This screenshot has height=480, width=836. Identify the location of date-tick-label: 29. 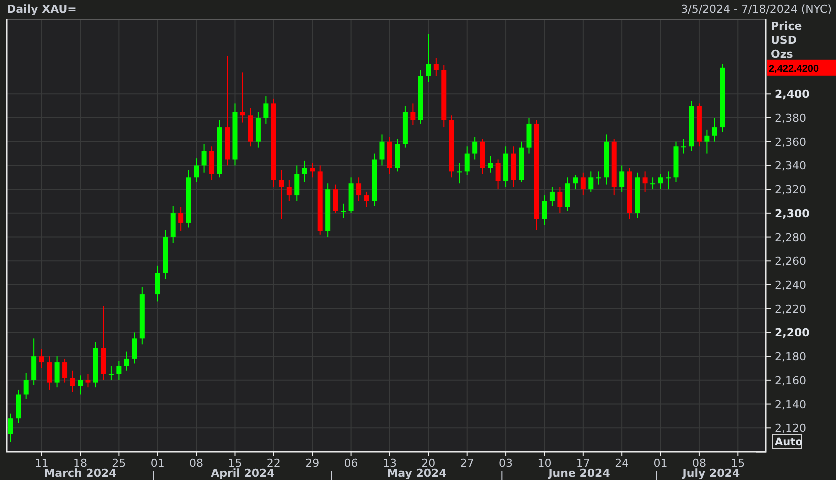
(313, 463).